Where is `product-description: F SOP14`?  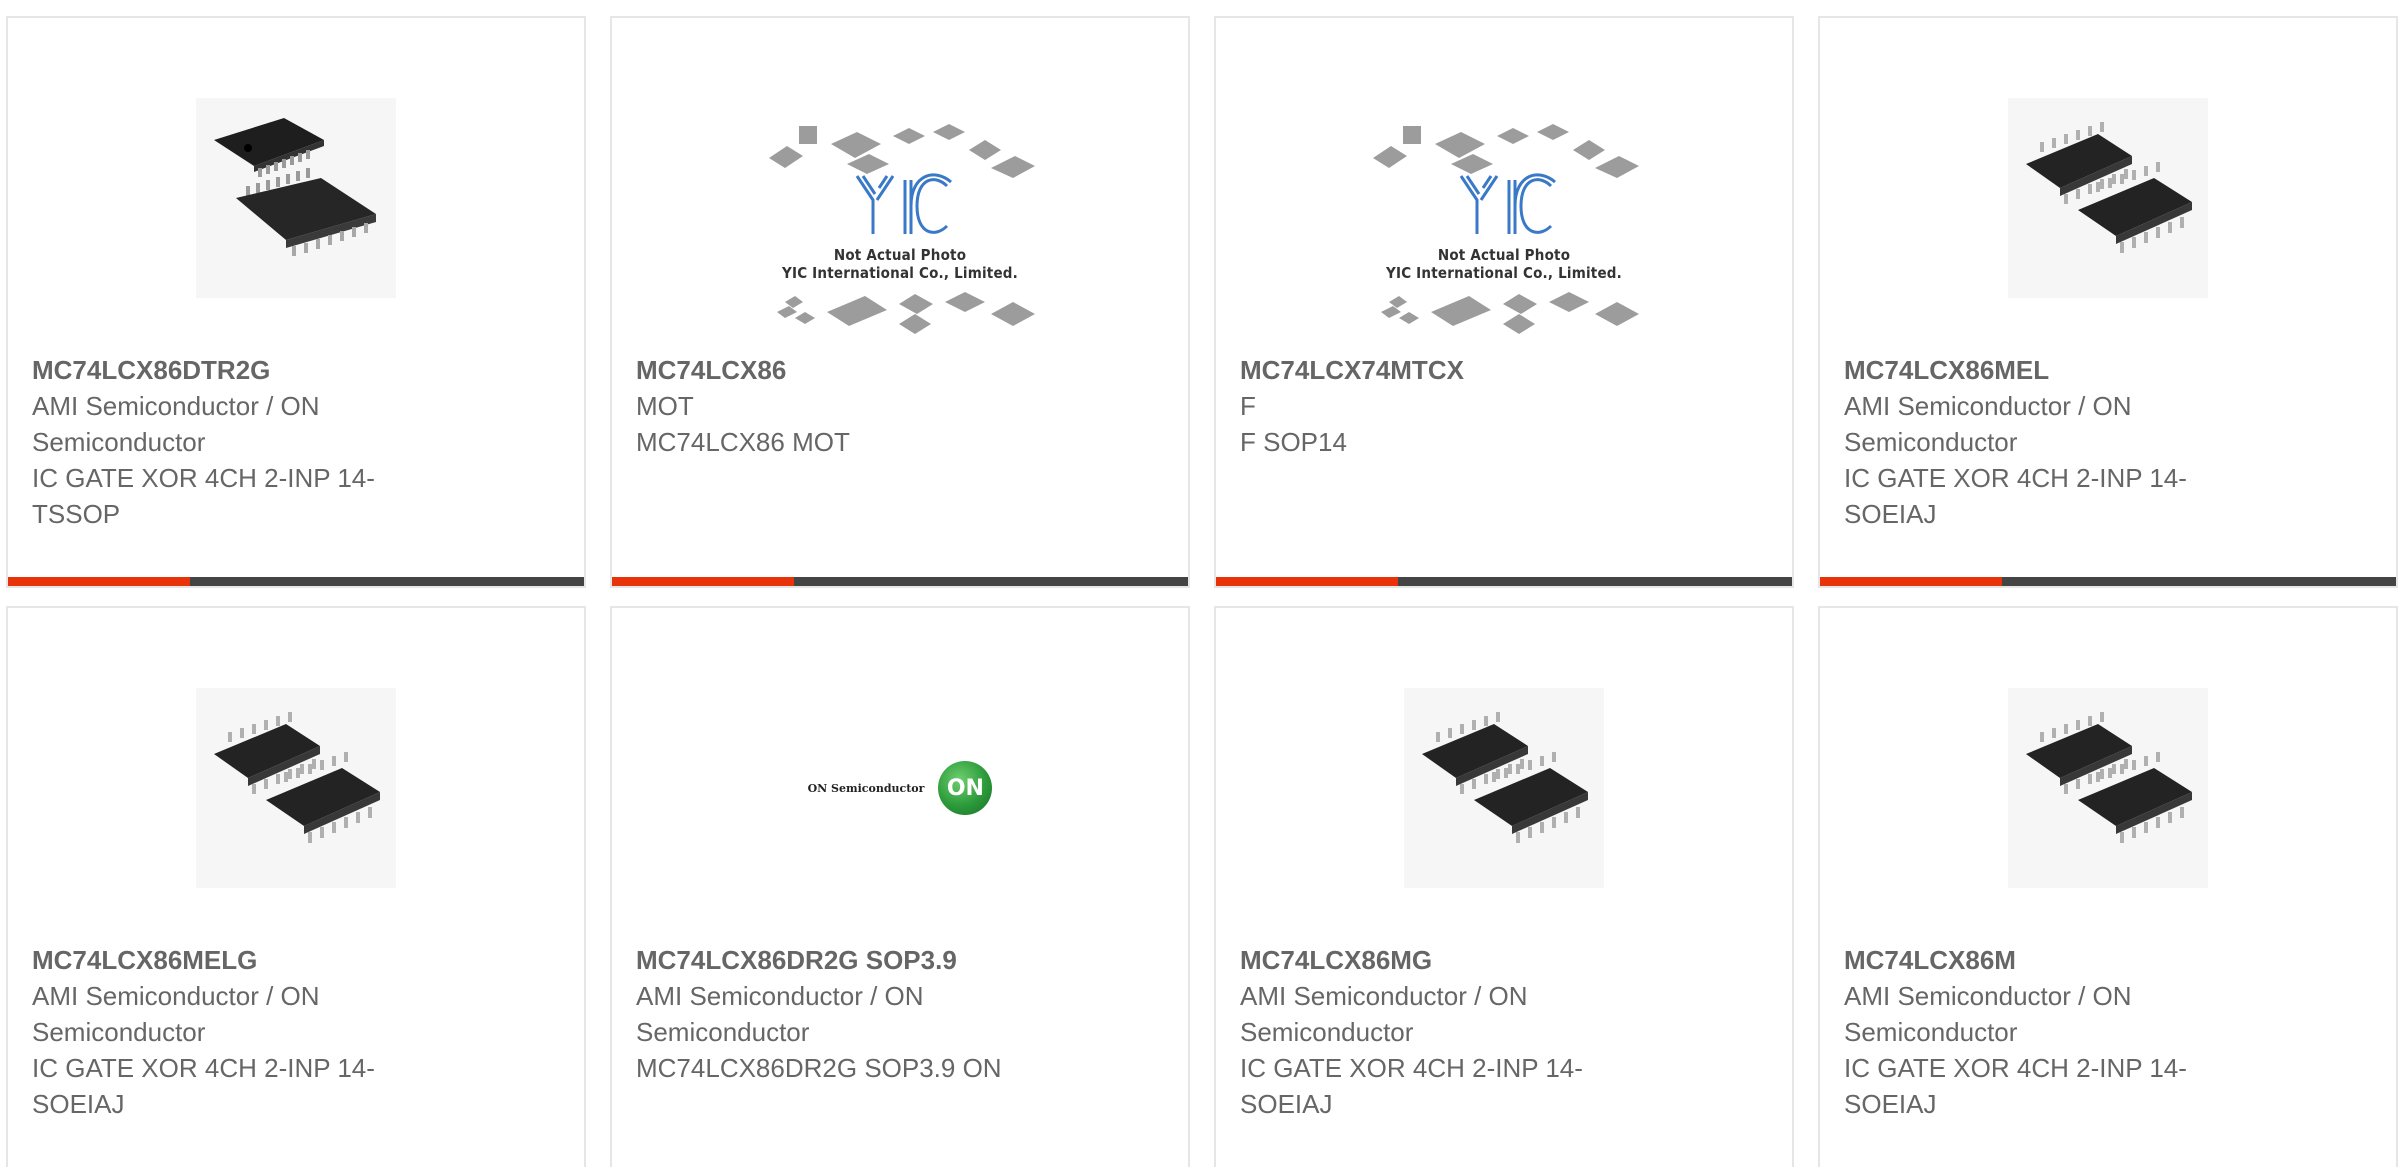 product-description: F SOP14 is located at coordinates (1293, 442).